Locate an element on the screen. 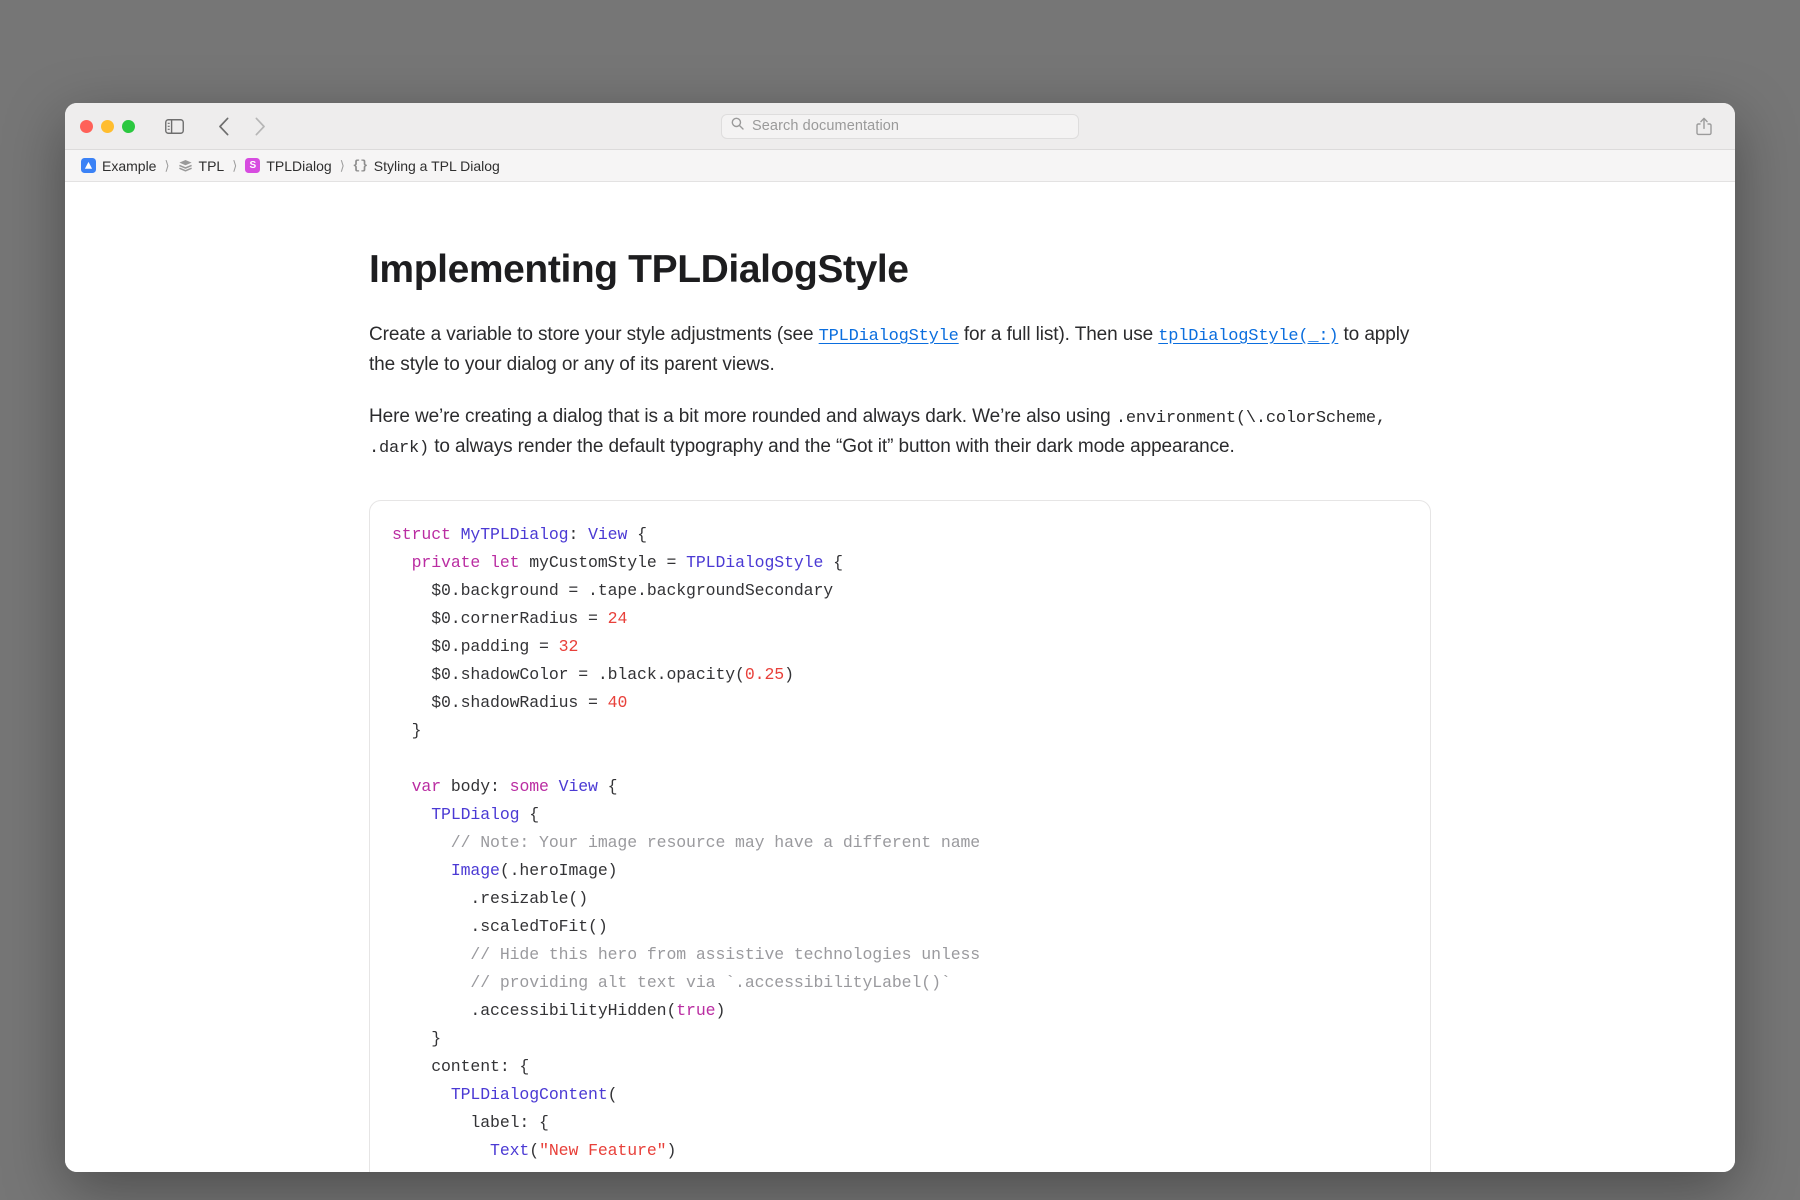  minimize-button is located at coordinates (107, 126).